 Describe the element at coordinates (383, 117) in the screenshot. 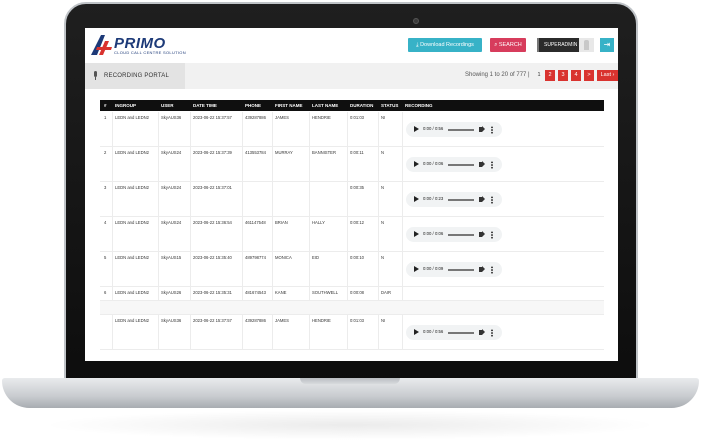

I see `cell-status: NI` at that location.